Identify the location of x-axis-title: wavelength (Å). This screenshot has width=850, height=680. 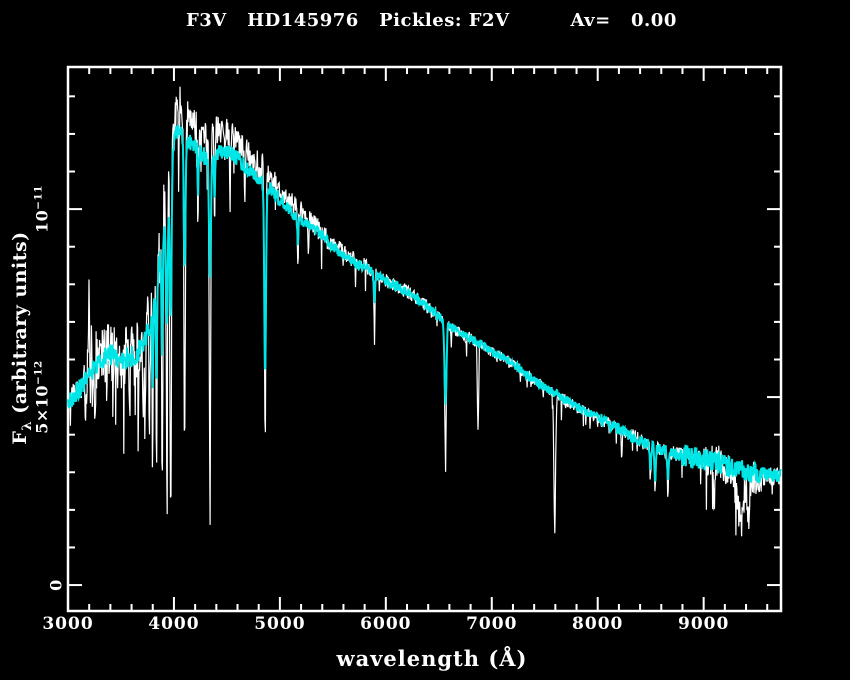
(432, 658).